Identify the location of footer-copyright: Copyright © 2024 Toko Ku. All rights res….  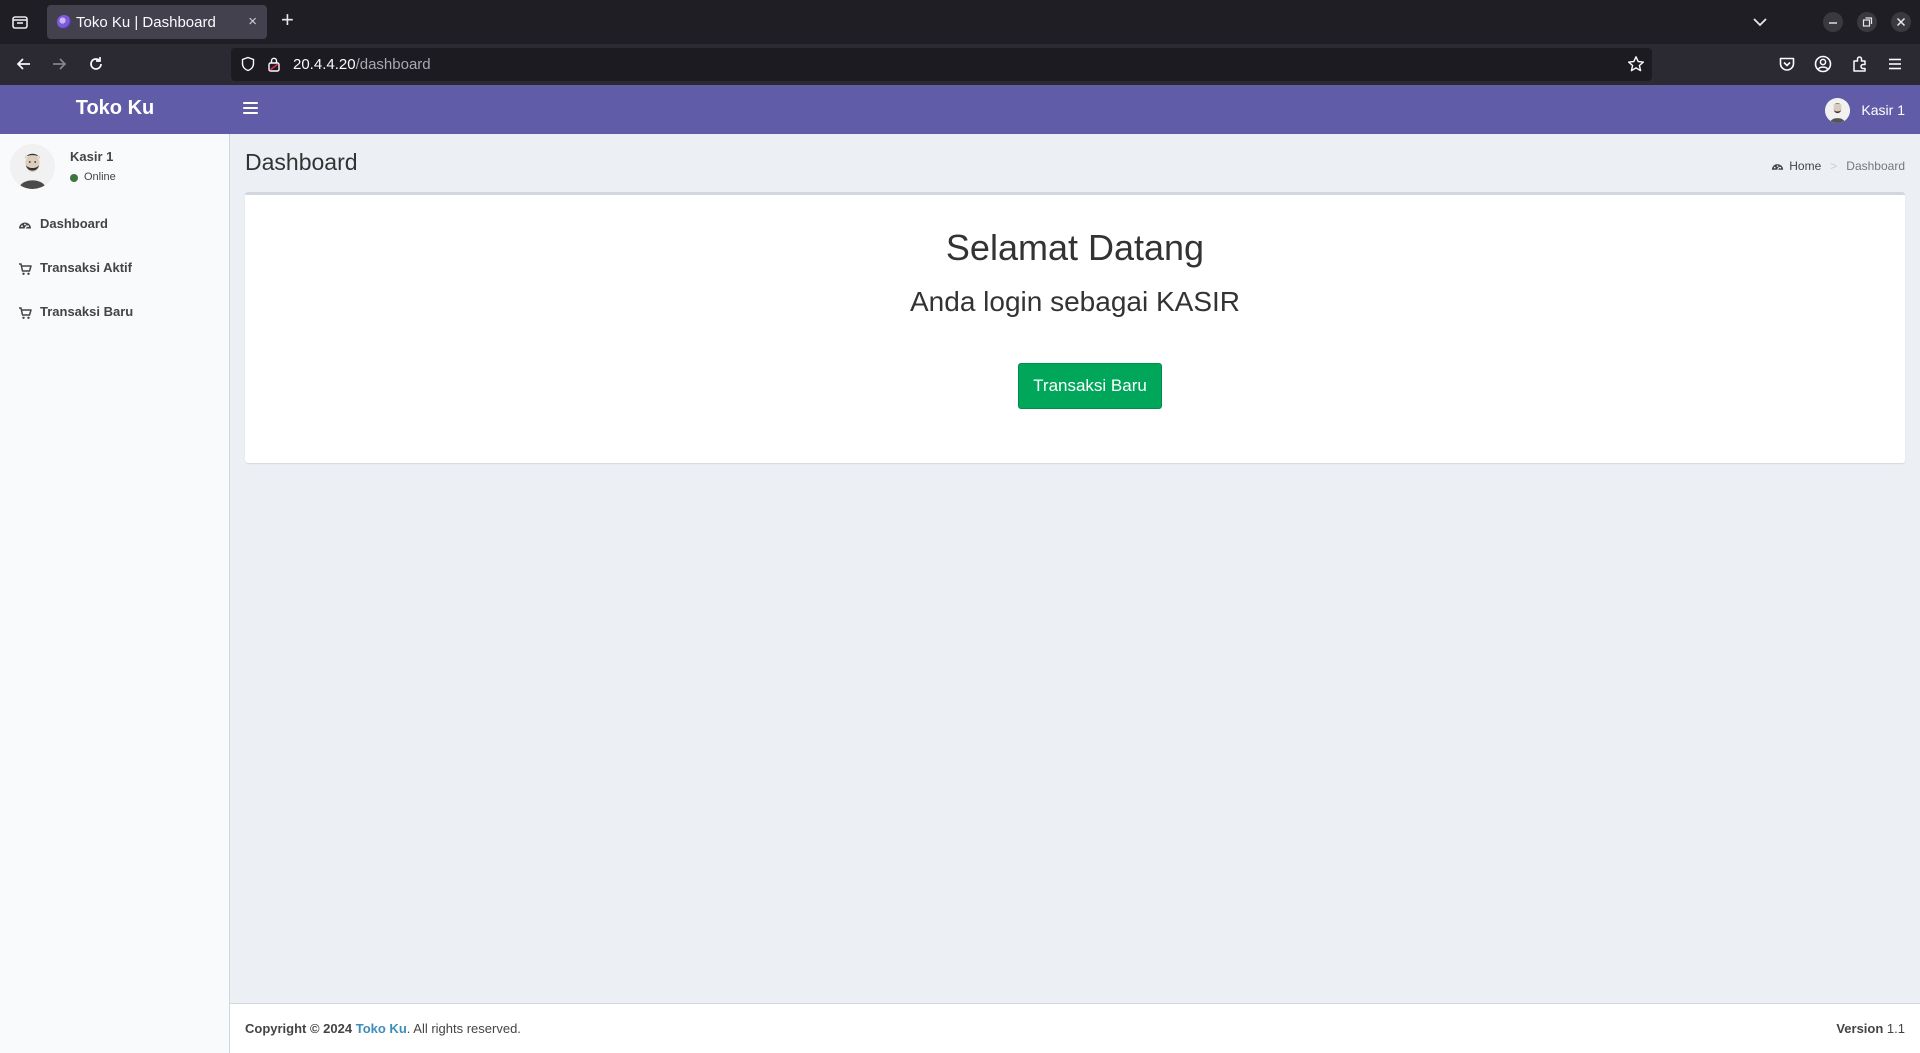
(383, 1028).